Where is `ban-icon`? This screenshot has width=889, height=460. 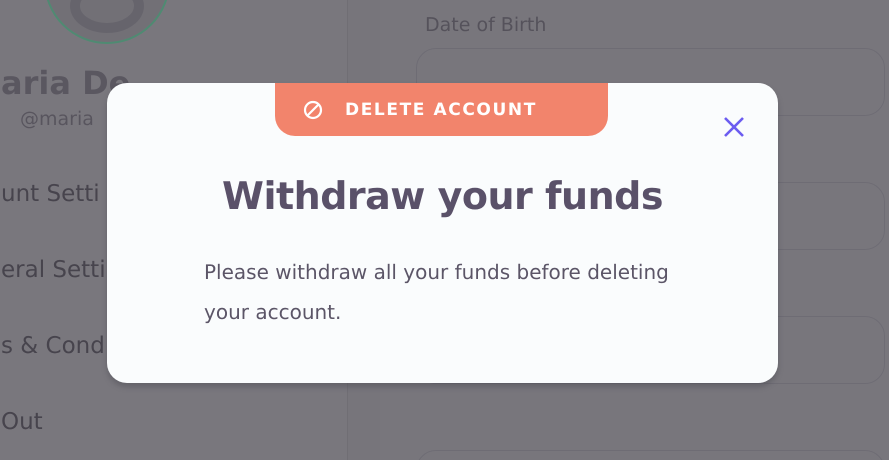 ban-icon is located at coordinates (313, 110).